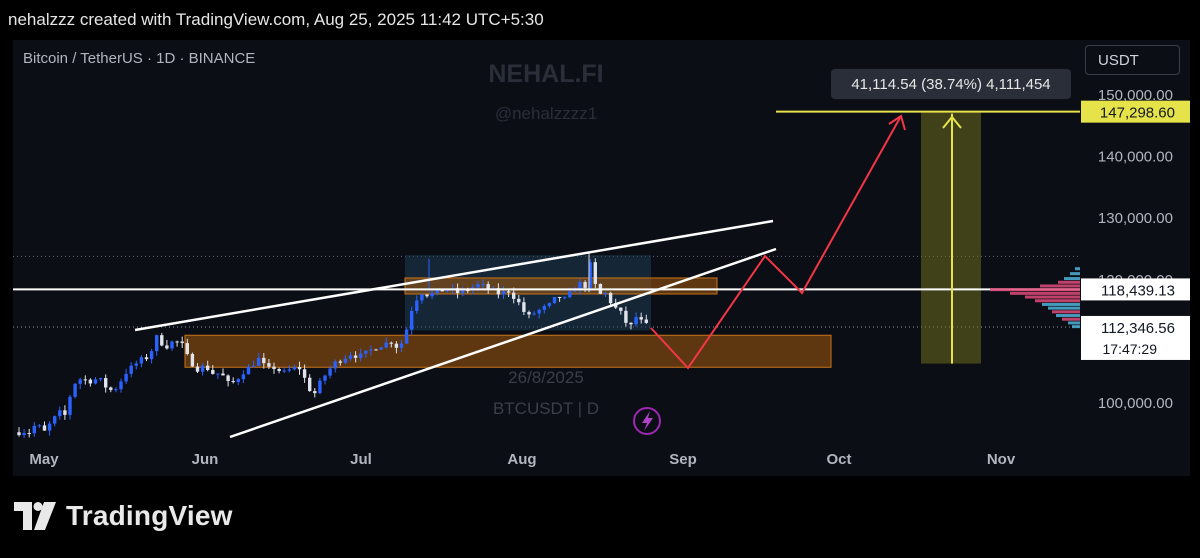 The width and height of the screenshot is (1200, 558). What do you see at coordinates (1132, 60) in the screenshot?
I see `currency-button: USDT` at bounding box center [1132, 60].